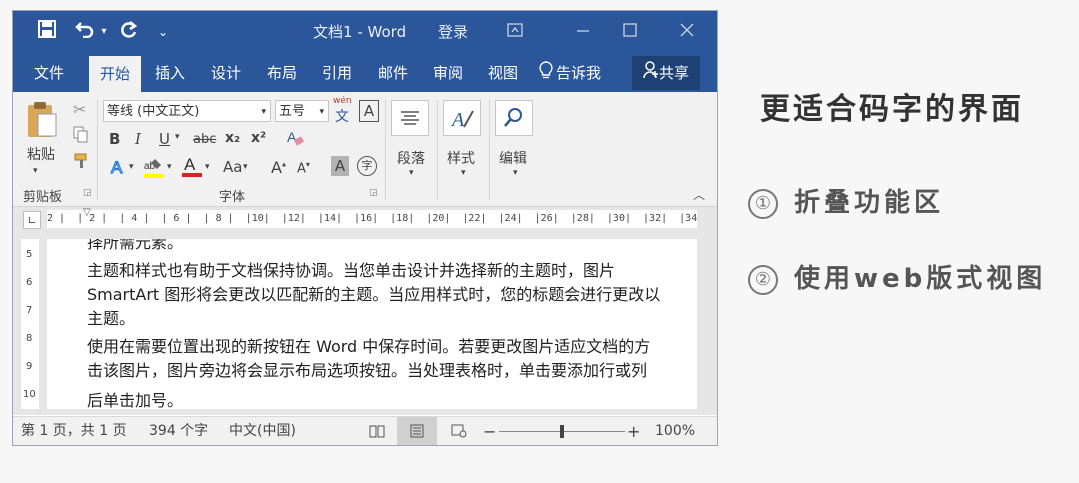 The image size is (1079, 483). Describe the element at coordinates (675, 431) in the screenshot. I see `zoom-level: 100%` at that location.